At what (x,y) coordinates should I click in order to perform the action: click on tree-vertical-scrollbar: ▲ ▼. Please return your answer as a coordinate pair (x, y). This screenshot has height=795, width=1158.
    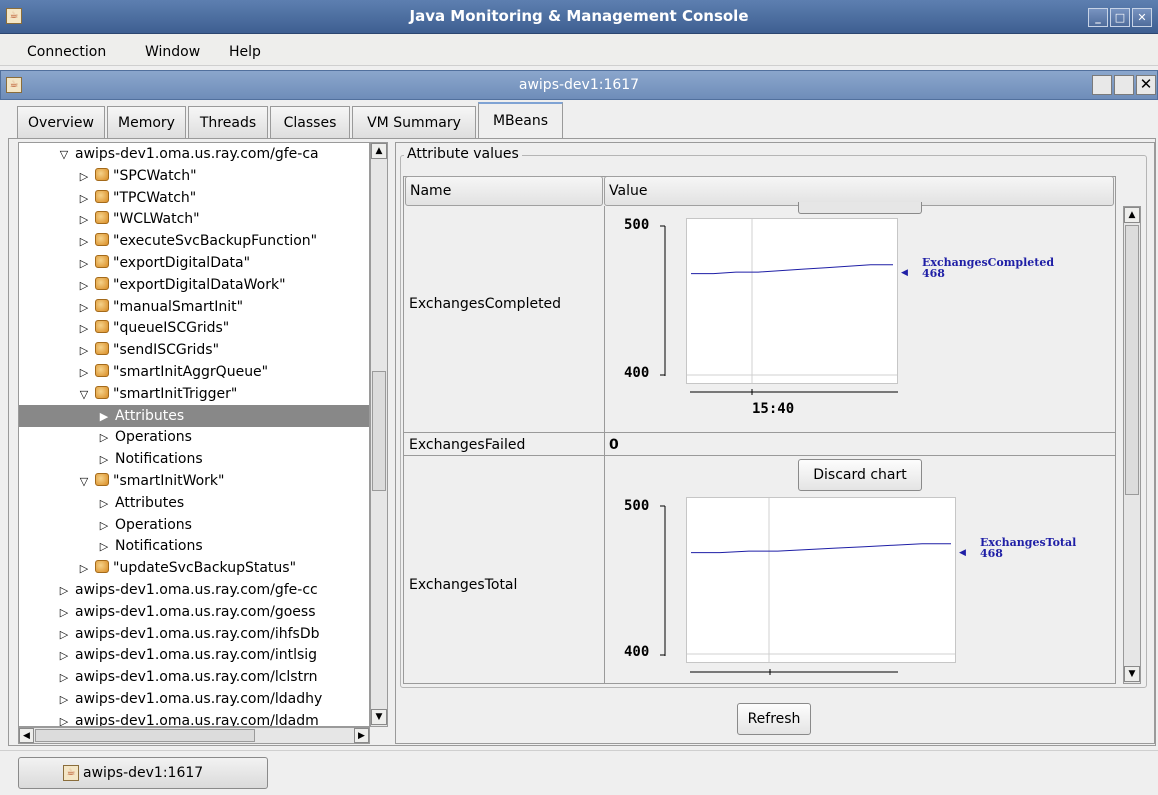
    Looking at the image, I should click on (379, 434).